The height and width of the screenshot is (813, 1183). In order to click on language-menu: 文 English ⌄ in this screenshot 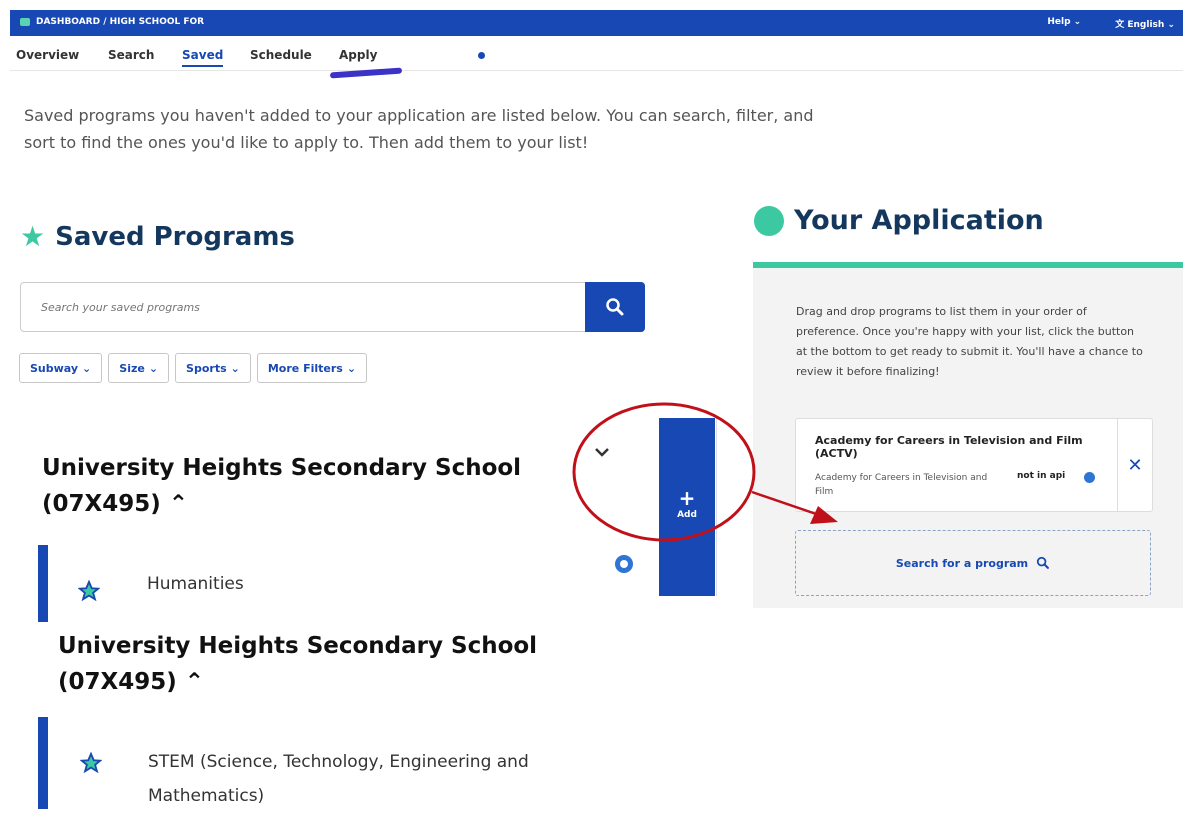, I will do `click(1145, 23)`.